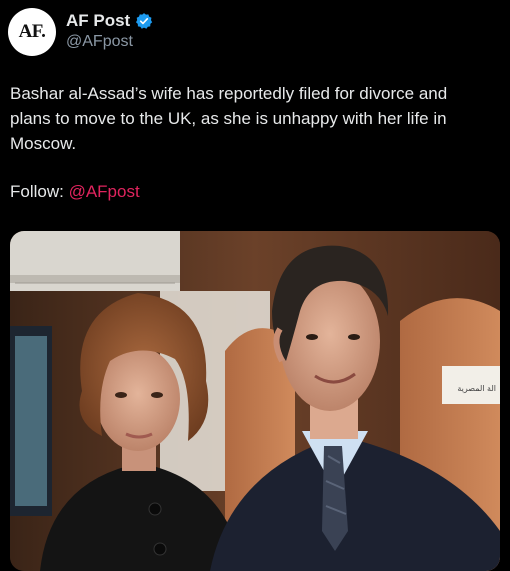  I want to click on author-name: AF Post, so click(98, 20).